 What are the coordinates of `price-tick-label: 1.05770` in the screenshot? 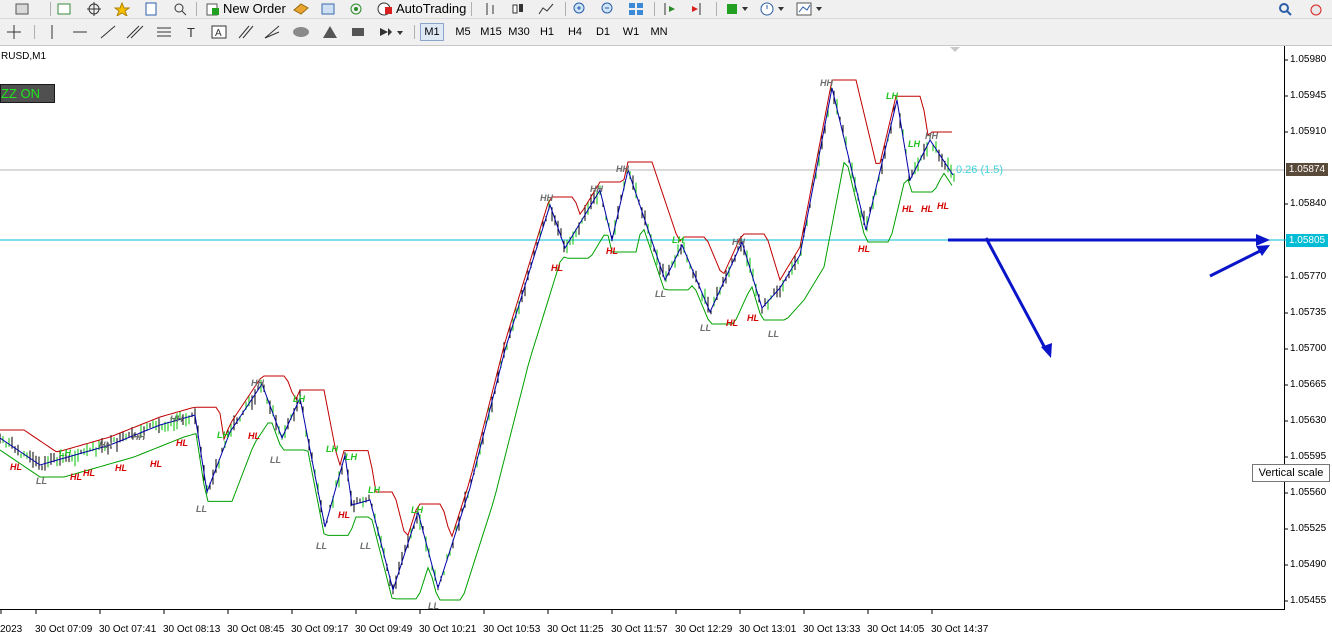 It's located at (1308, 276).